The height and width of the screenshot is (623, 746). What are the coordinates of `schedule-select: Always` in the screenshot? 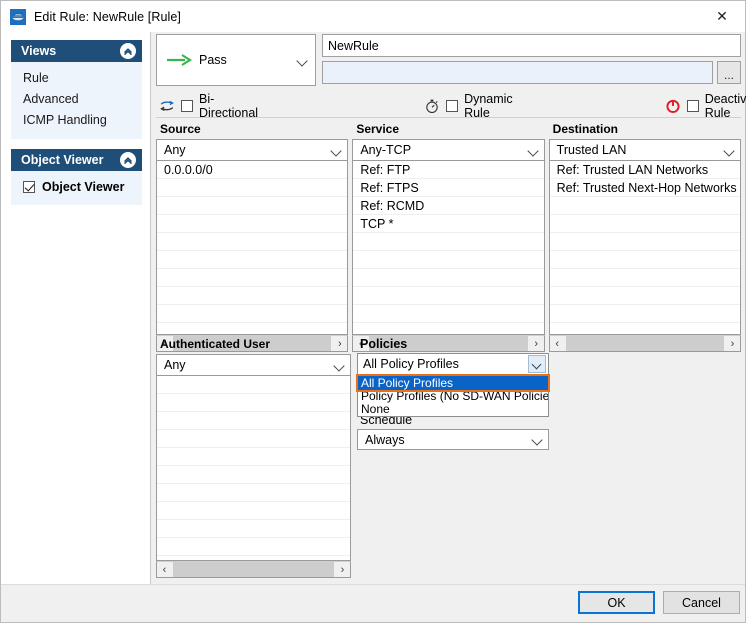 It's located at (453, 439).